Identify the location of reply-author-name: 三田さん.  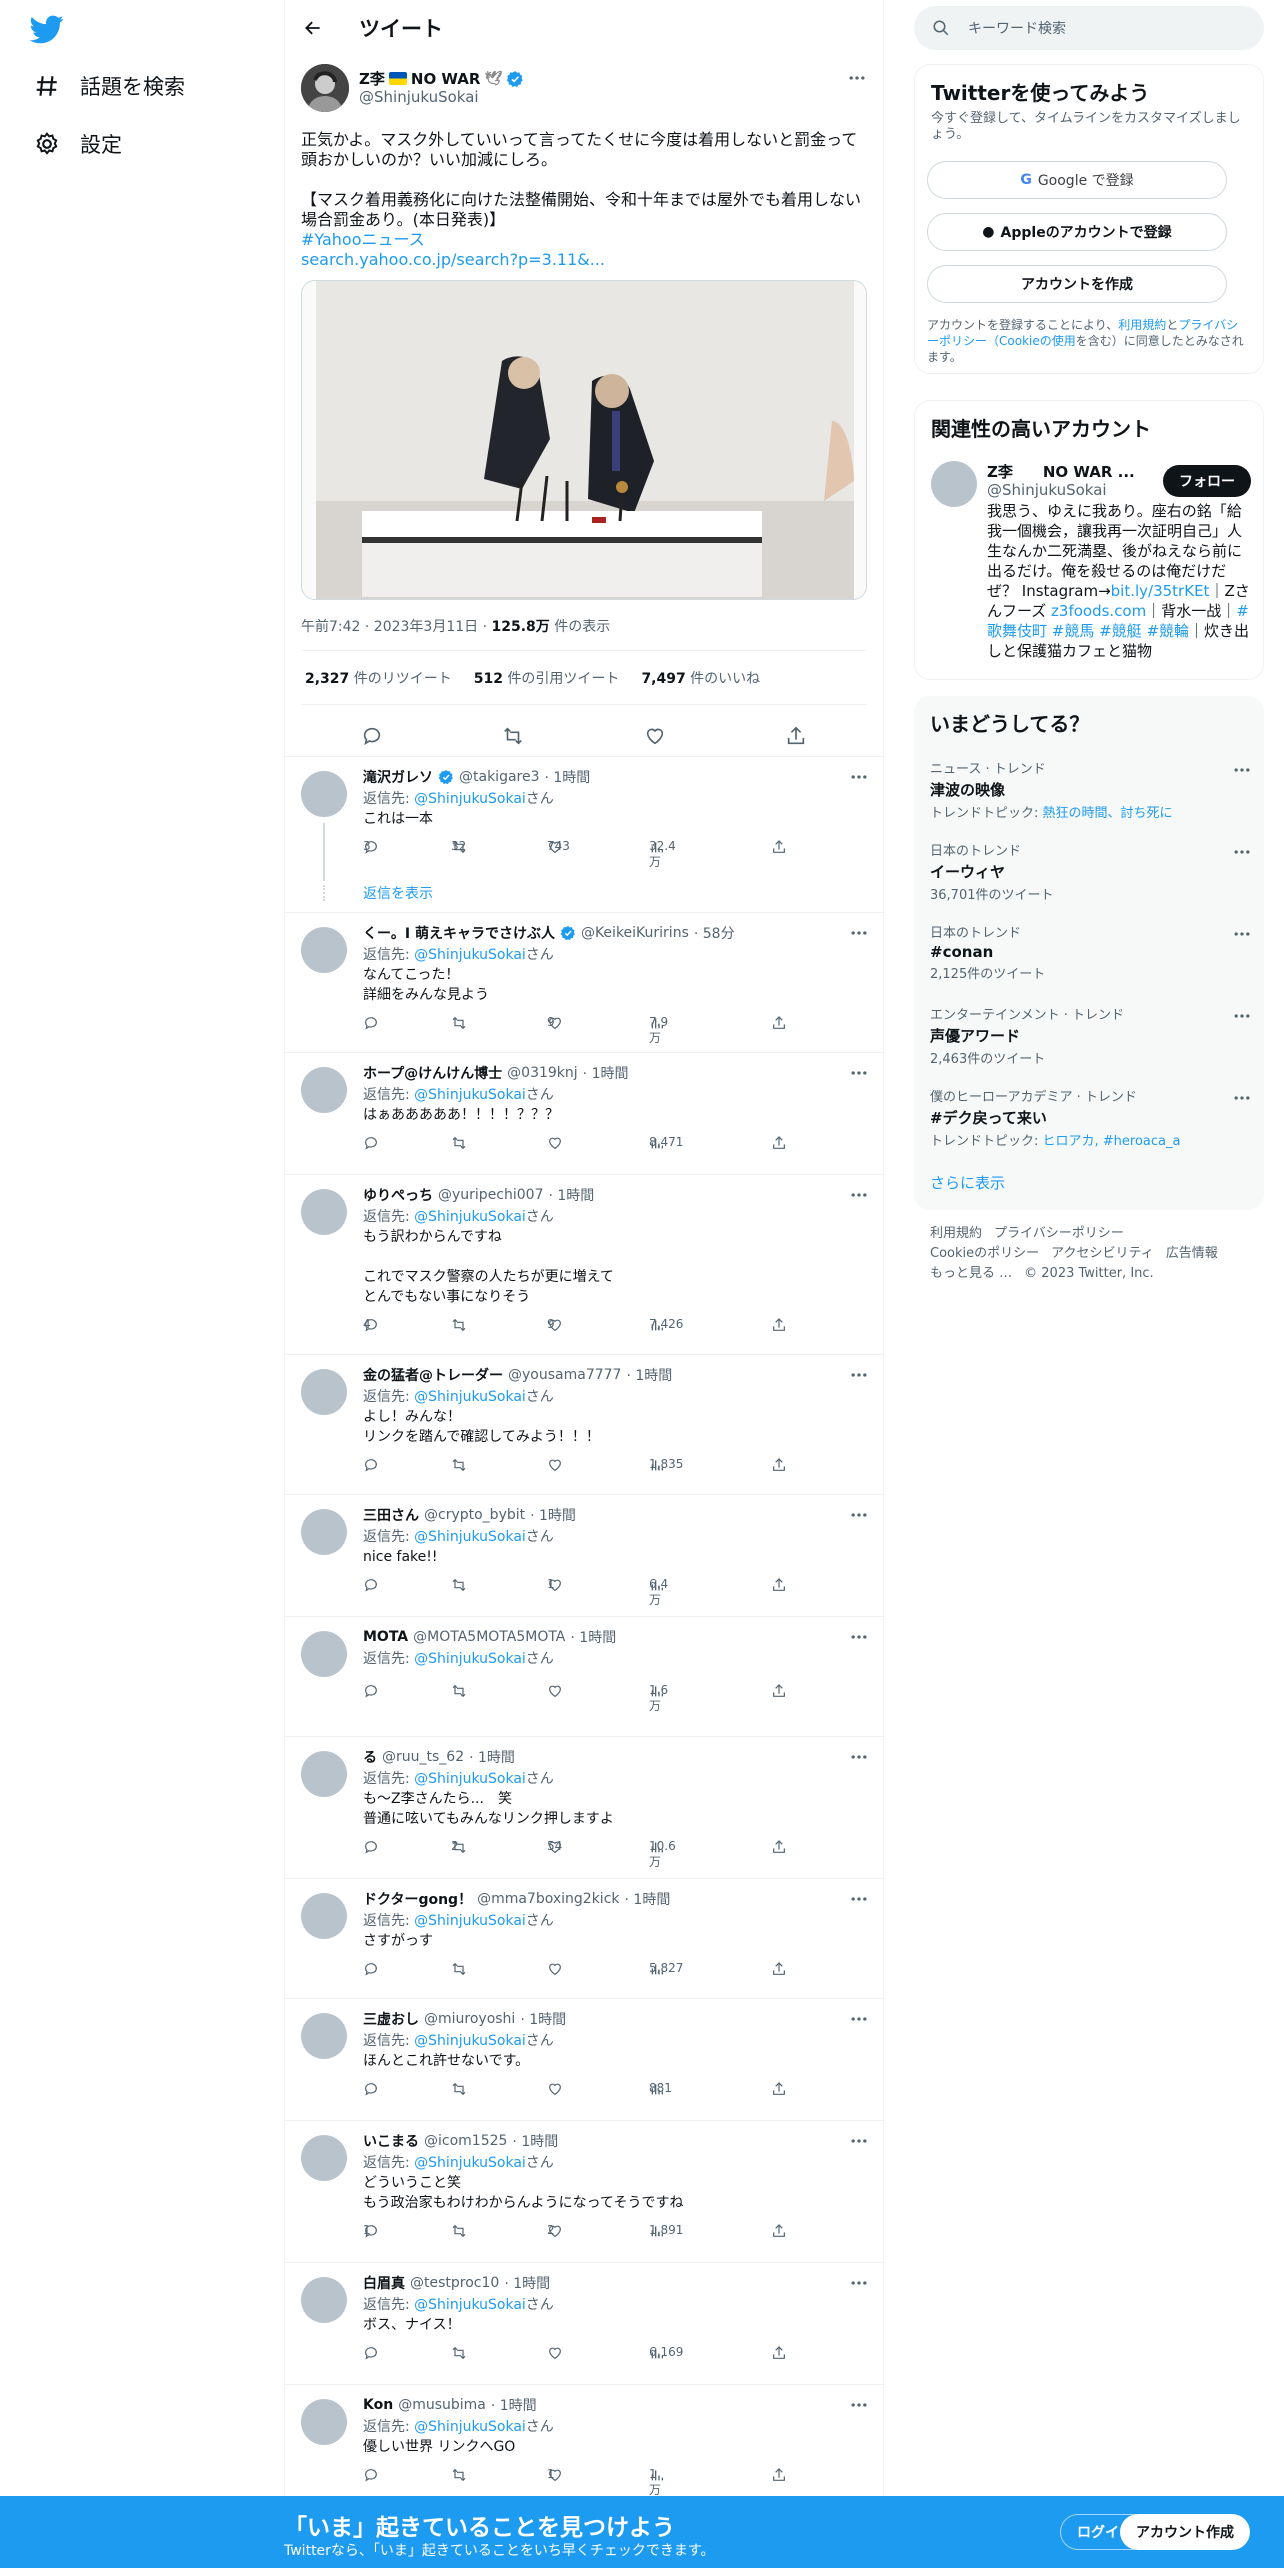
(391, 1515).